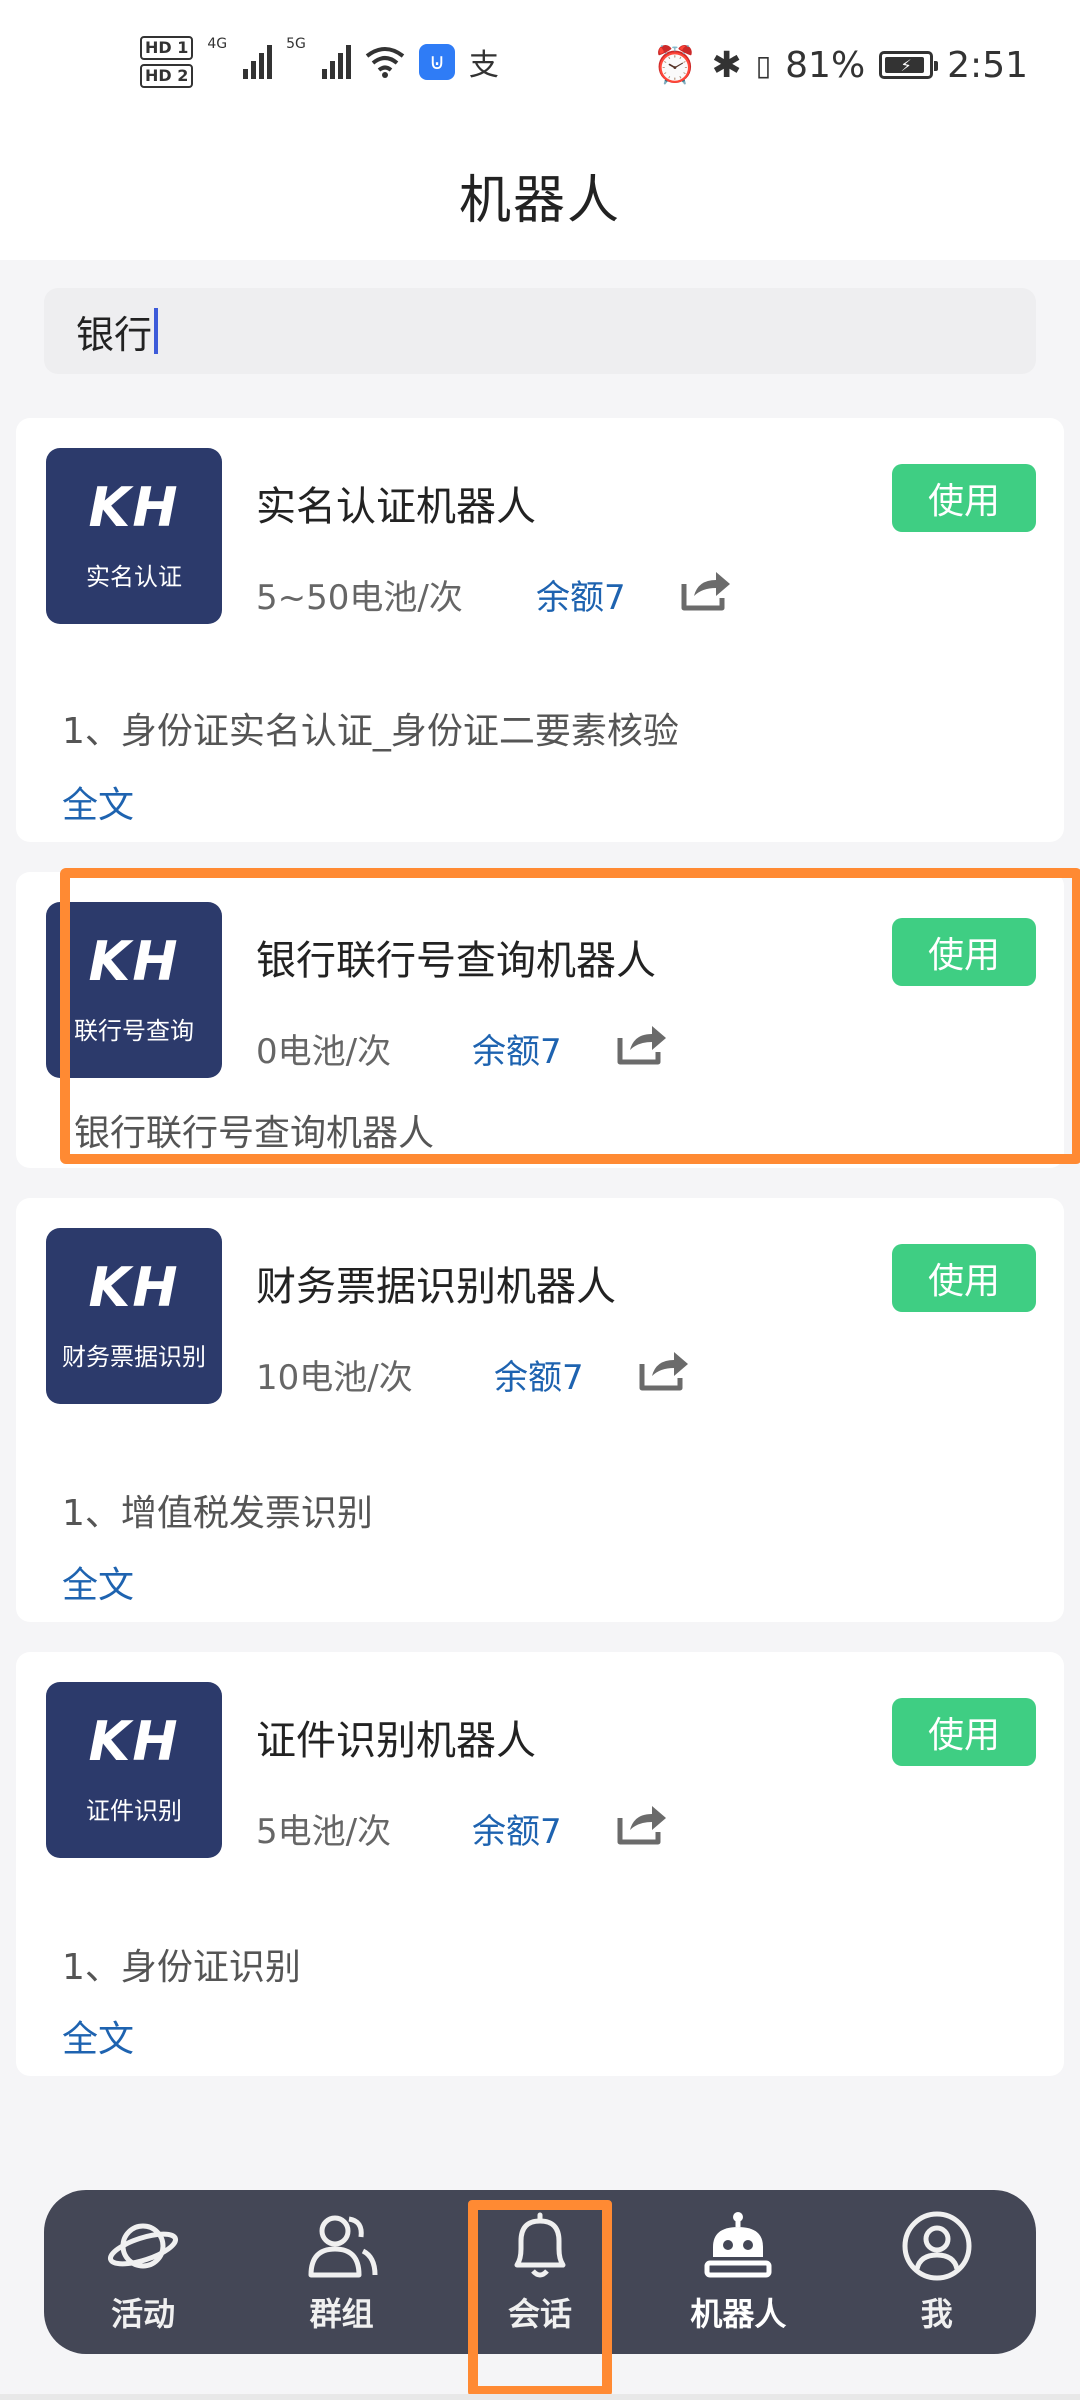 Image resolution: width=1080 pixels, height=2400 pixels. Describe the element at coordinates (156, 331) in the screenshot. I see `text-caret` at that location.